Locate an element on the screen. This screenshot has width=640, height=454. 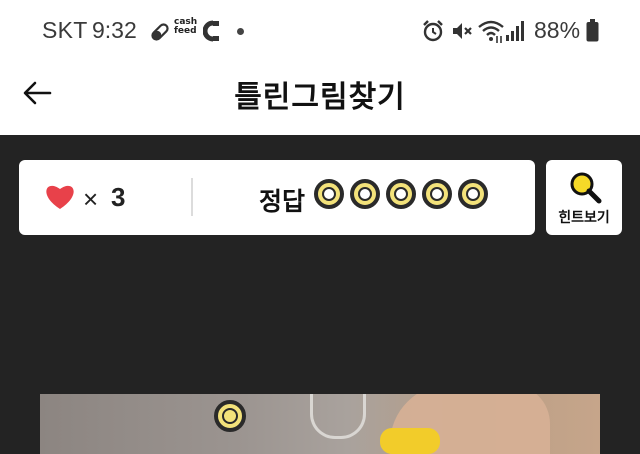
notification-dot-icon is located at coordinates (240, 31).